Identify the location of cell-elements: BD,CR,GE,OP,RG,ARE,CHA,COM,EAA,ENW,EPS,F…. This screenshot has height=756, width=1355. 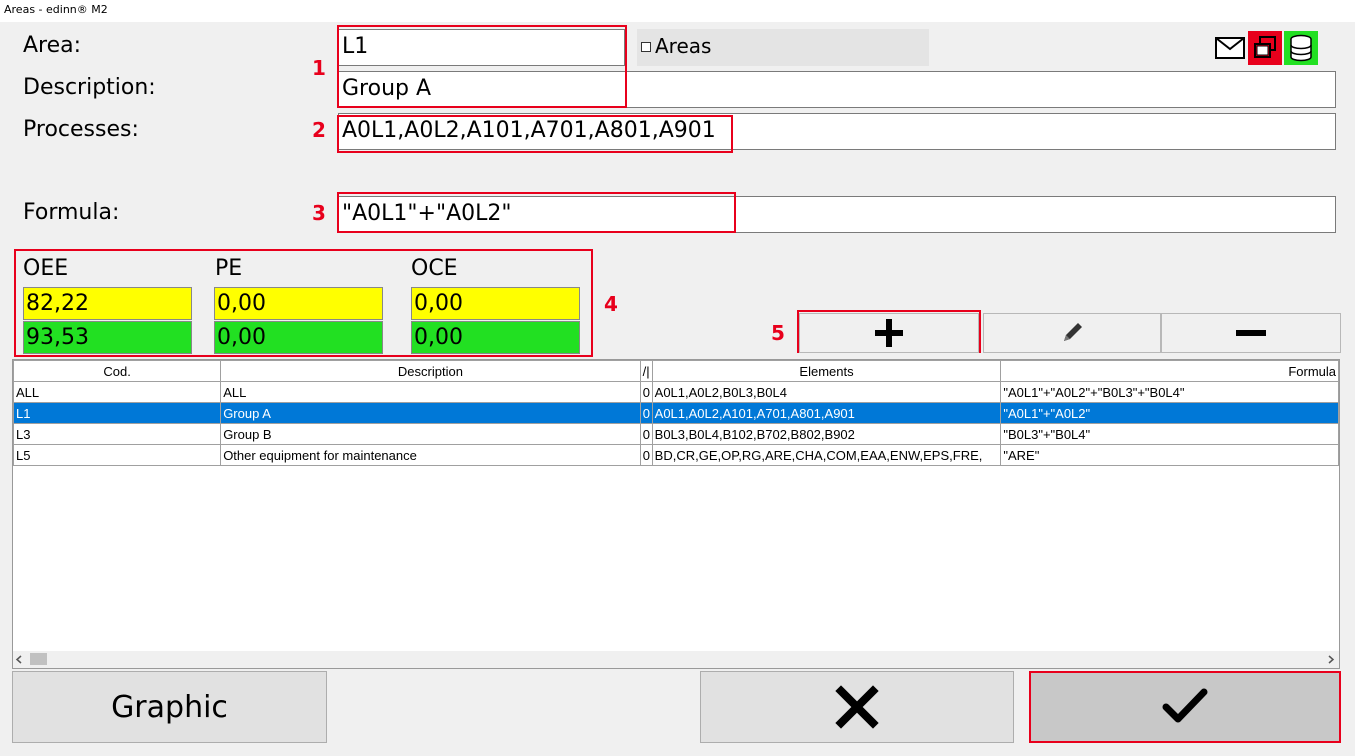
(826, 455).